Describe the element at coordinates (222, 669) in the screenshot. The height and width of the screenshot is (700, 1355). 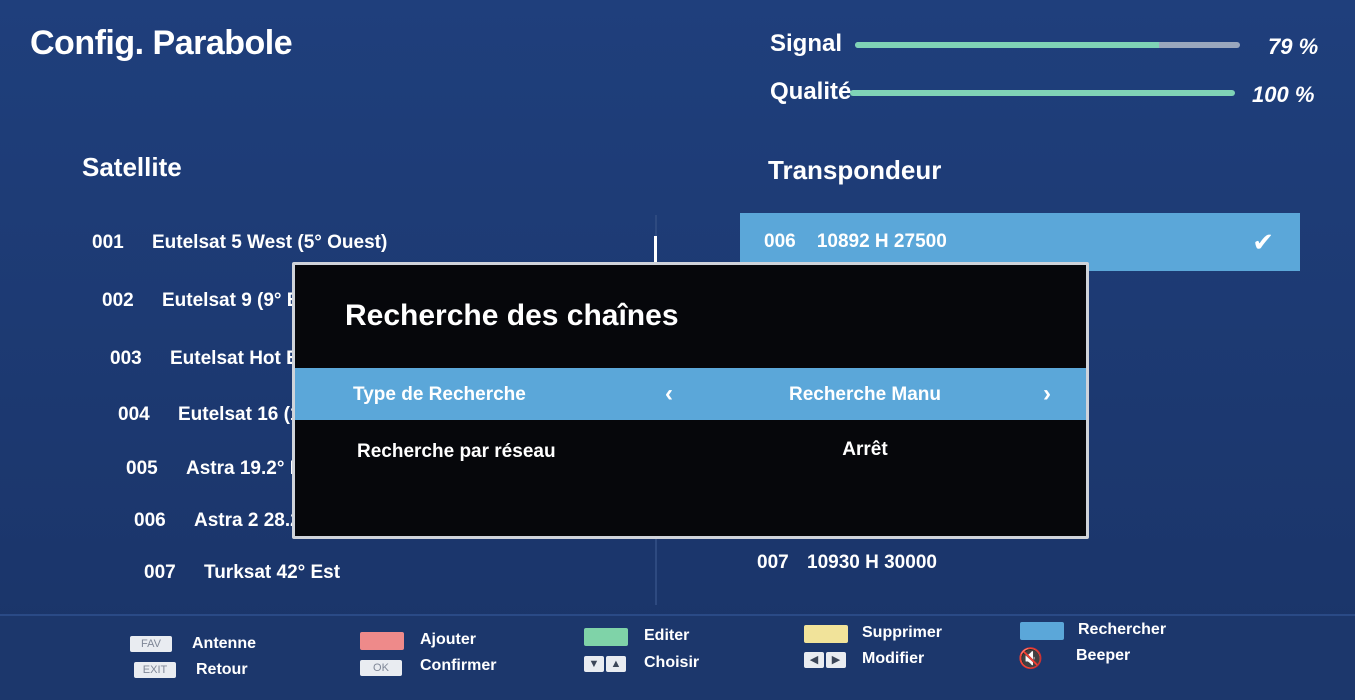
I see `legend-exit-label: Retour` at that location.